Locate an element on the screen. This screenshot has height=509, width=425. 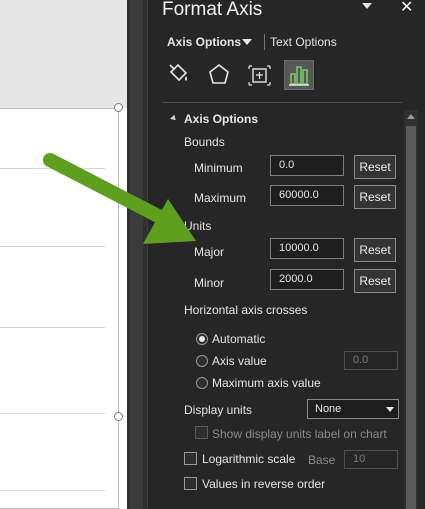
tab-text-options: Text Options is located at coordinates (303, 42).